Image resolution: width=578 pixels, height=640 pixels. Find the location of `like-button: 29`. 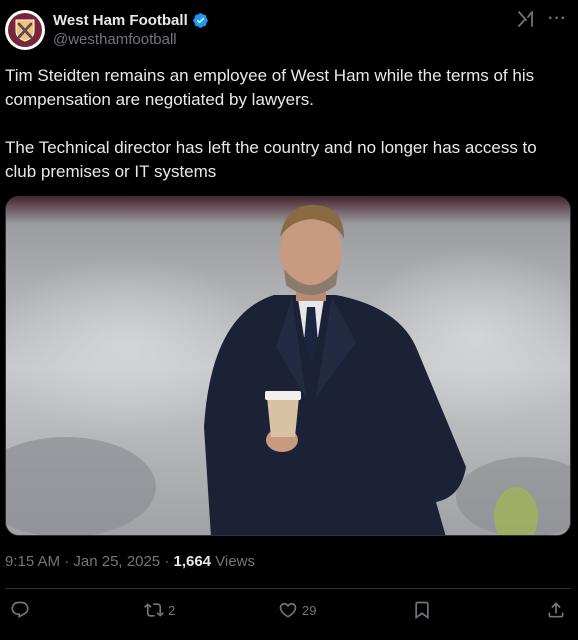

like-button: 29 is located at coordinates (297, 610).